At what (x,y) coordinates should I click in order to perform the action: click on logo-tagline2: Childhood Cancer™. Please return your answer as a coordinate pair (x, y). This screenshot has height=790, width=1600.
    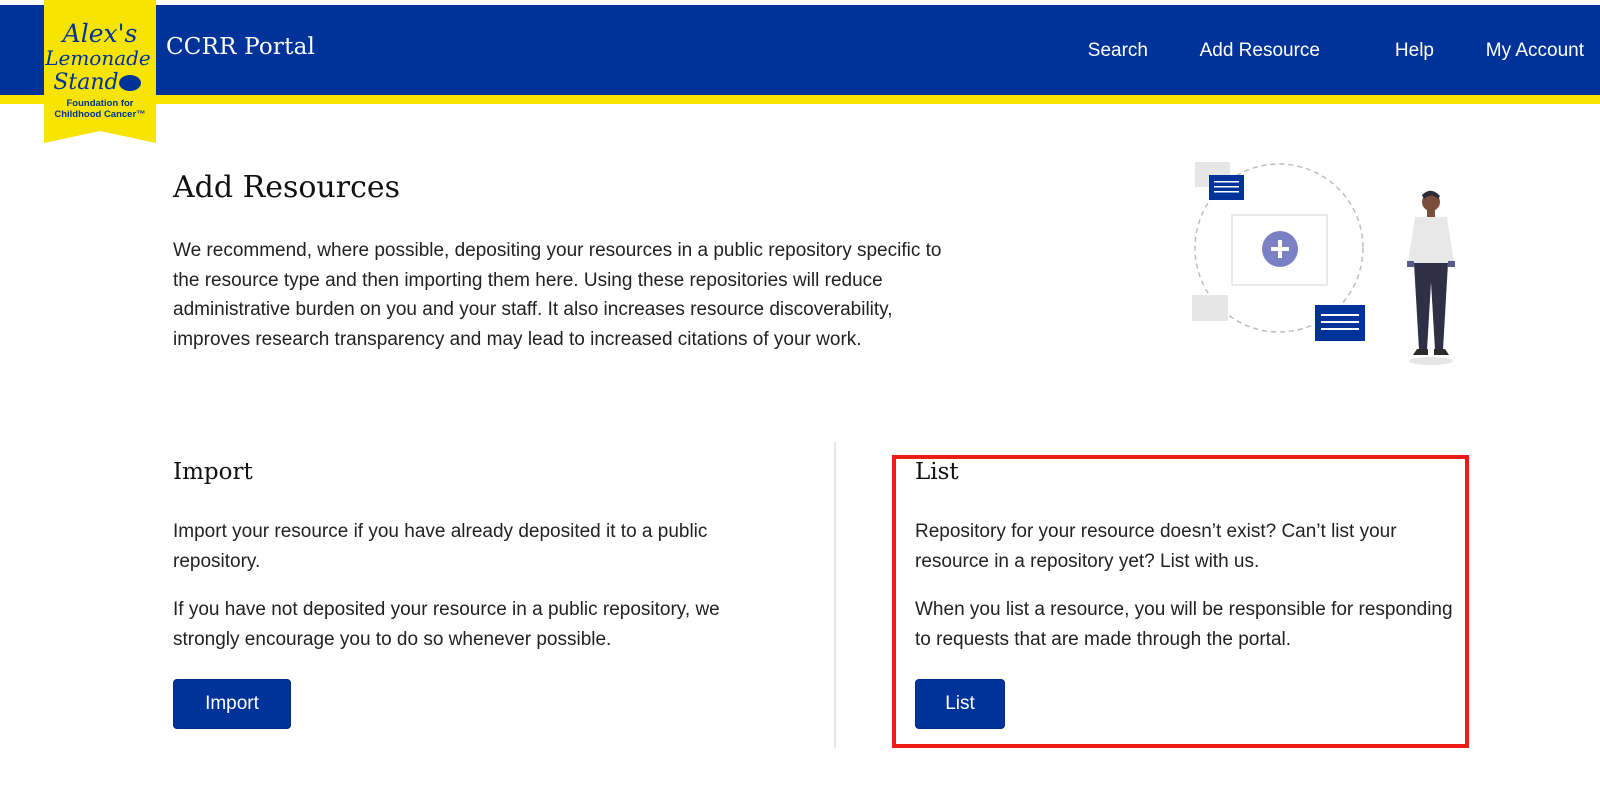
    Looking at the image, I should click on (99, 114).